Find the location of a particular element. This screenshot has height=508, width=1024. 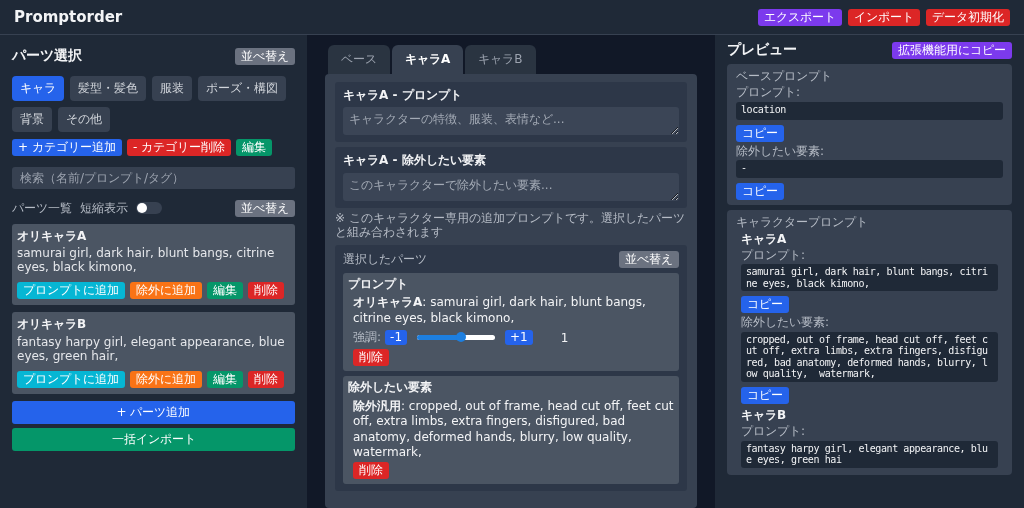

part-name: オリキャラA is located at coordinates (52, 236).